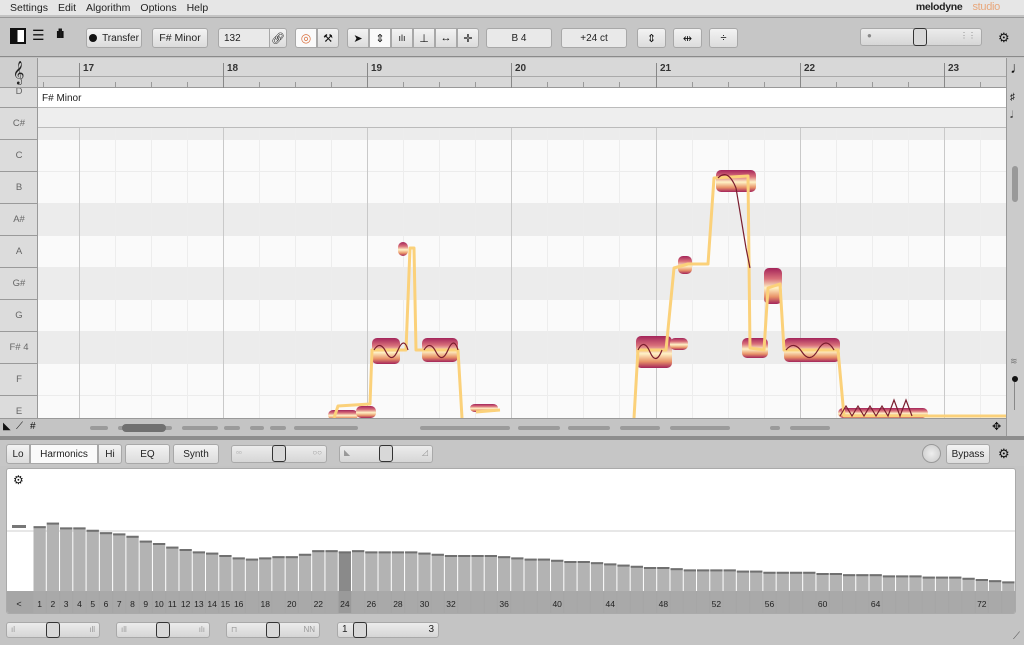  What do you see at coordinates (446, 38) in the screenshot?
I see `timing-tool-button: ↔` at bounding box center [446, 38].